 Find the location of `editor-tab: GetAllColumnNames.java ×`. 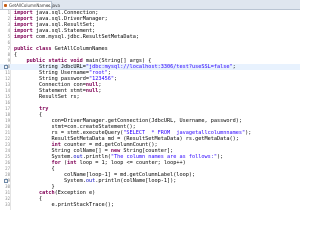

editor-tab: GetAllColumnNames.java × is located at coordinates (31, 5).